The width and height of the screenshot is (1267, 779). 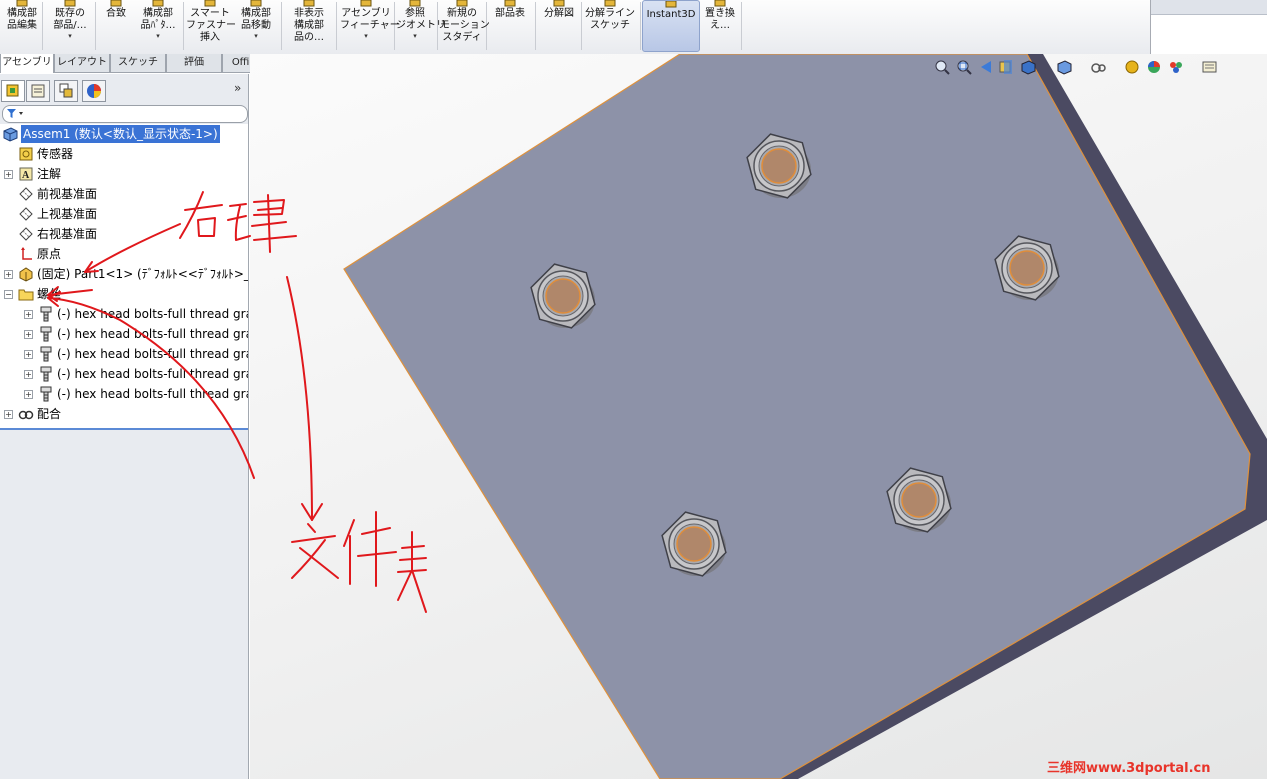 What do you see at coordinates (124, 234) in the screenshot?
I see `tree-item-5: 右视基准面` at bounding box center [124, 234].